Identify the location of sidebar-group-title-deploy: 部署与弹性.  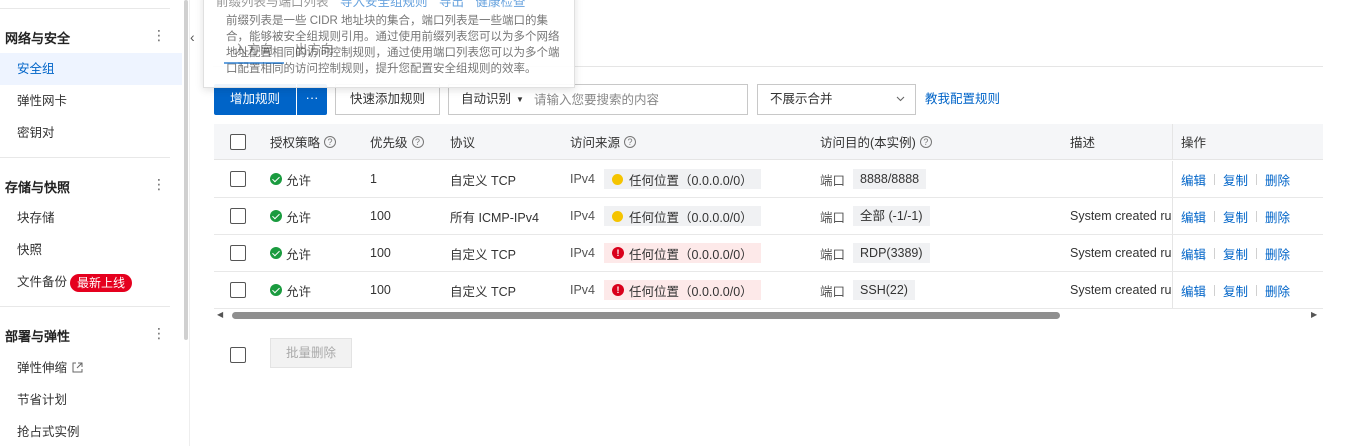
(37, 335).